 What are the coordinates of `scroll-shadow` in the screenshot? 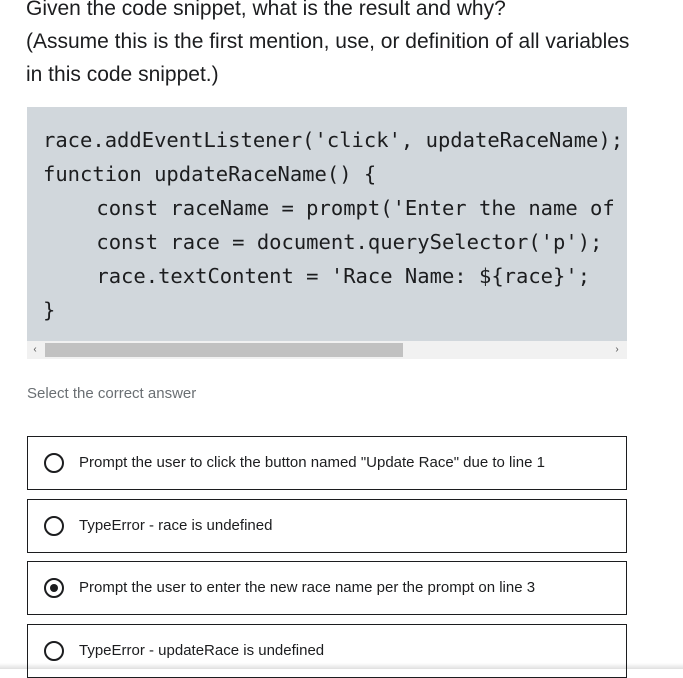 It's located at (341, 666).